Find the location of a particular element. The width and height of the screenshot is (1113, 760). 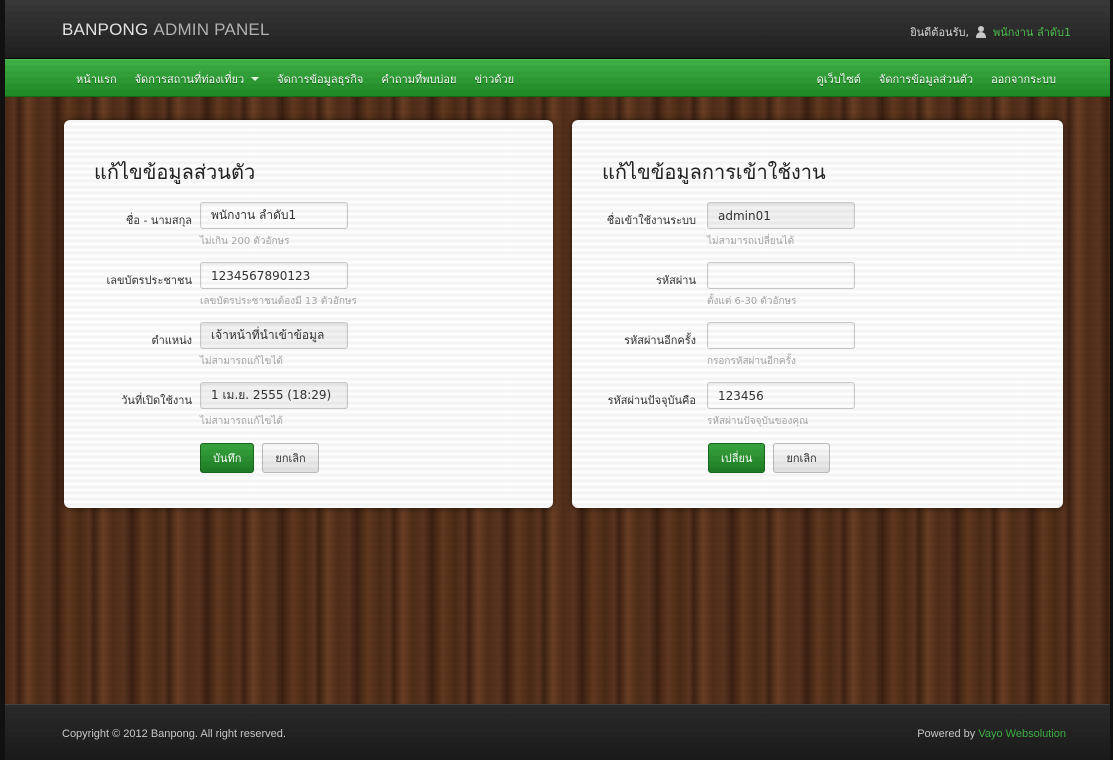

nav-item-label: จัดการข้อมูลส่วนตัว is located at coordinates (926, 79).